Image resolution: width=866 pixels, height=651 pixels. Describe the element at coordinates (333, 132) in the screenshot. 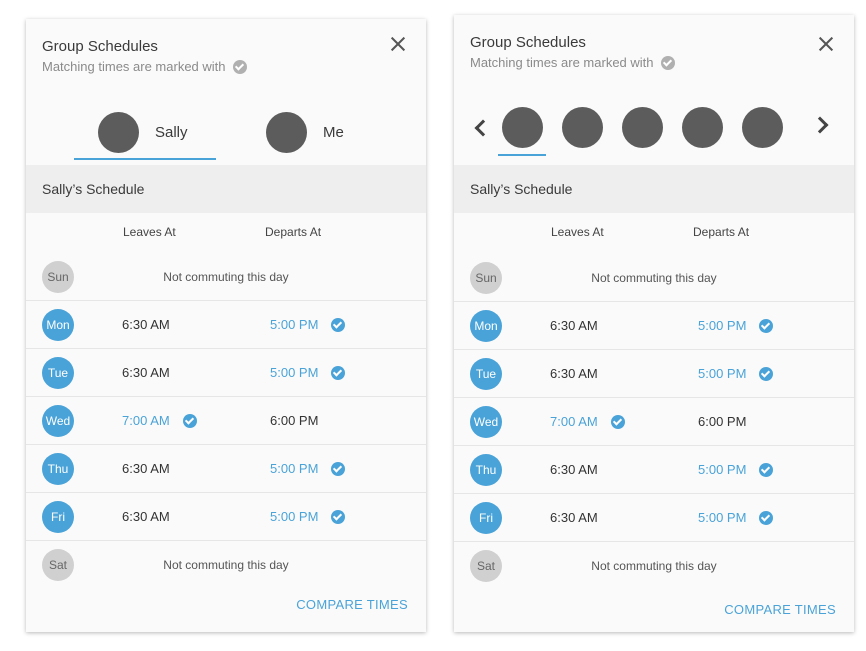

I see `person-name: Me` at that location.